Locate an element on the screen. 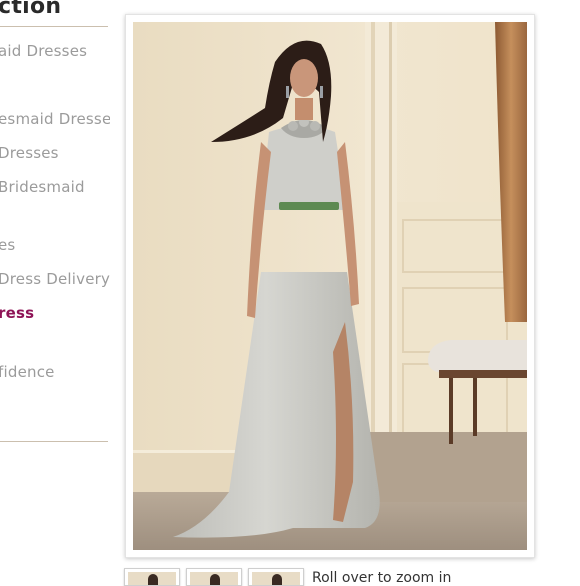 This screenshot has height=586, width=580. zoom-hint-text: Roll over to zoom in is located at coordinates (382, 578).